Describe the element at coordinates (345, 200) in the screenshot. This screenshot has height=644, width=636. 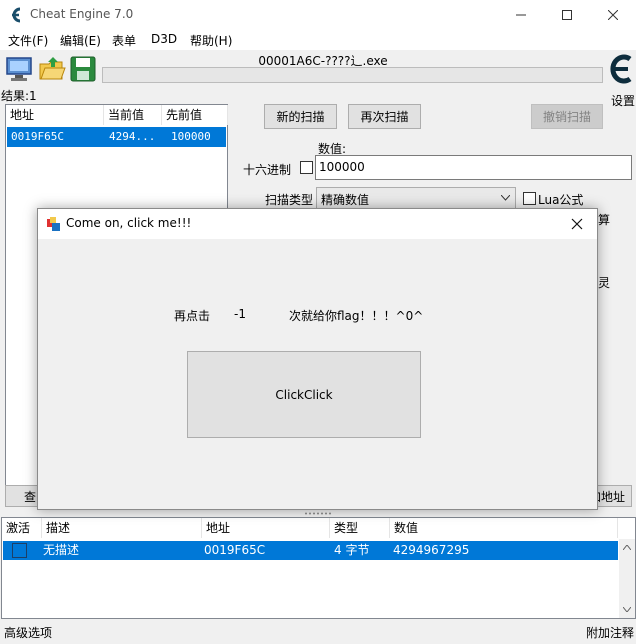
I see `scan-type-value: 精确数值` at that location.